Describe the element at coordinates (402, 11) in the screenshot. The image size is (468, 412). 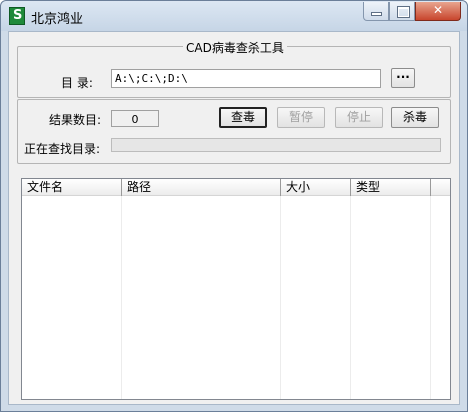
I see `maximize-button` at that location.